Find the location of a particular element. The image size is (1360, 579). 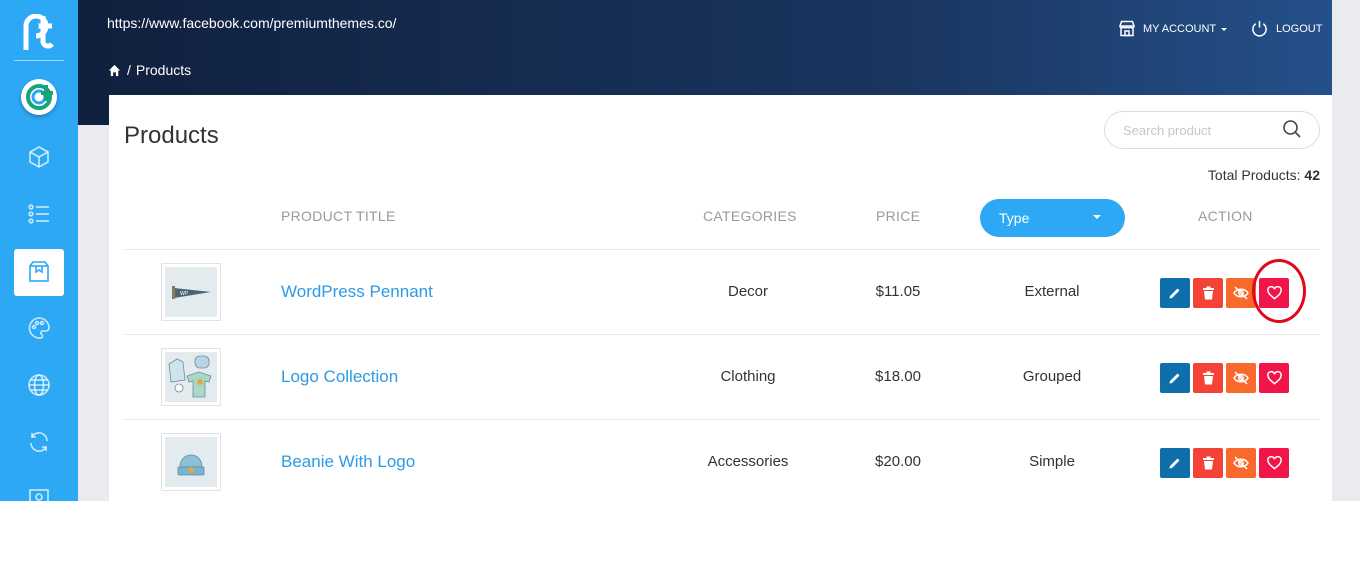

product-price: $11.05 is located at coordinates (898, 291).